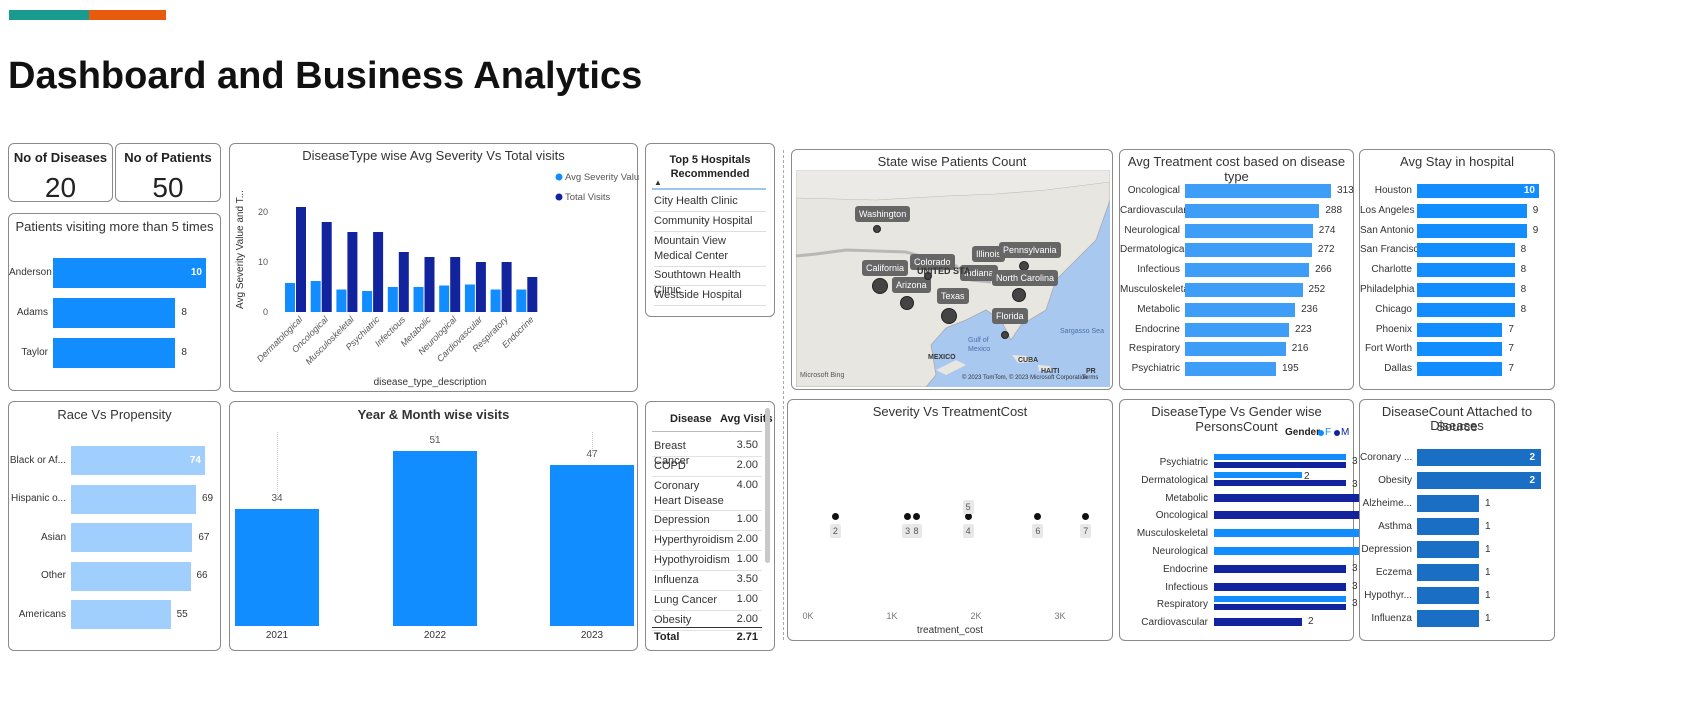 This screenshot has height=713, width=1702. Describe the element at coordinates (1180, 551) in the screenshot. I see `bar-label: Neurological` at that location.